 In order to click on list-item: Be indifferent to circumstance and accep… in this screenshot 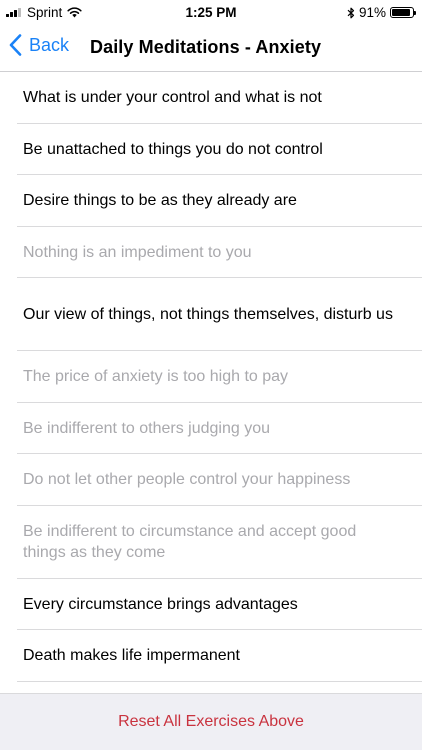, I will do `click(211, 542)`.